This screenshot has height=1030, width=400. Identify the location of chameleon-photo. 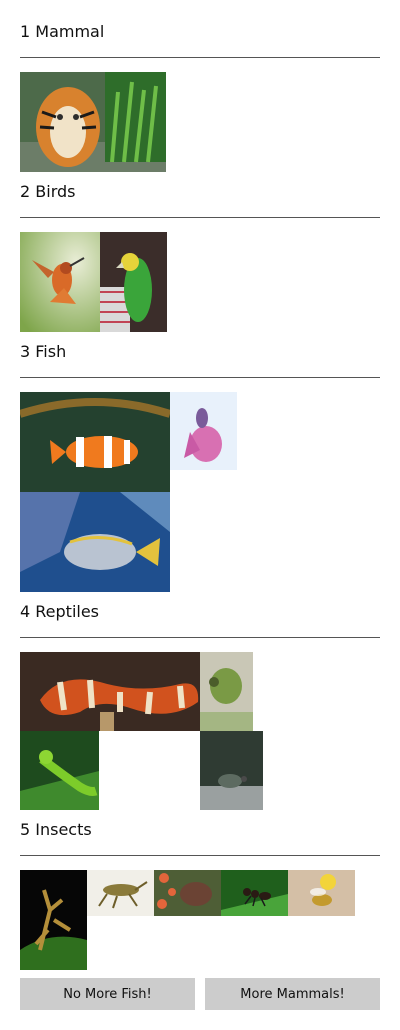
(226, 691).